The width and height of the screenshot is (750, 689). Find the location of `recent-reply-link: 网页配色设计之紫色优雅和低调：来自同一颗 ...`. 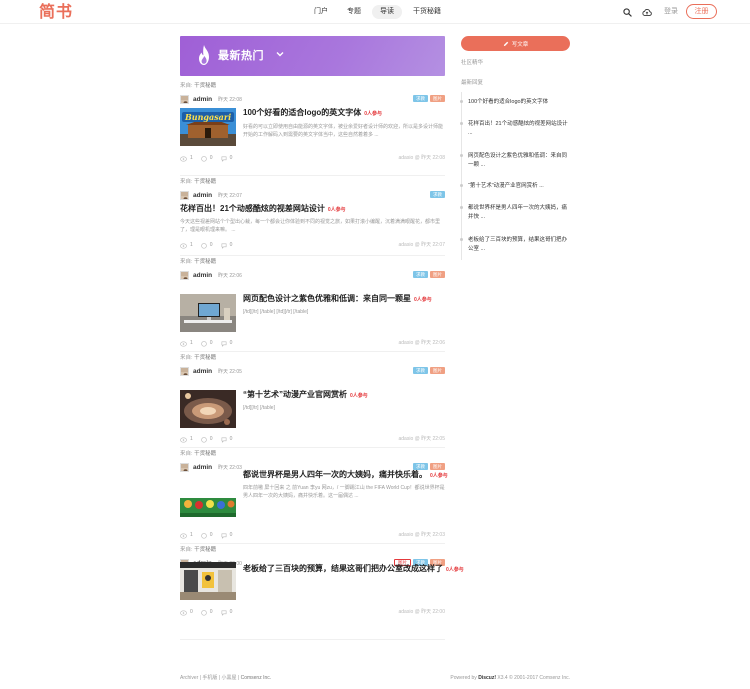

recent-reply-link: 网页配色设计之紫色优雅和低调：来自同一颗 ... is located at coordinates (519, 161).